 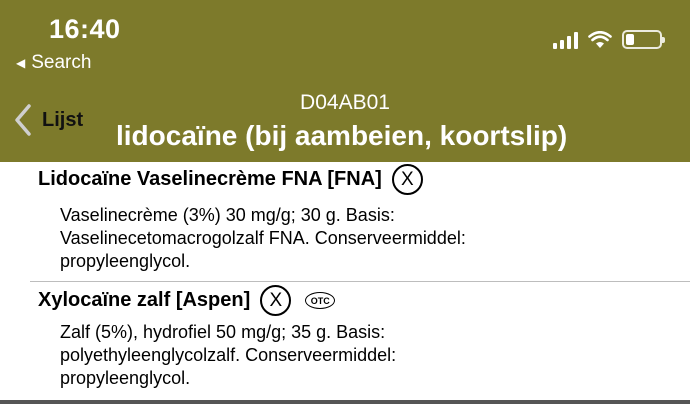 I want to click on status-back-link: ◀ Search, so click(x=53, y=63).